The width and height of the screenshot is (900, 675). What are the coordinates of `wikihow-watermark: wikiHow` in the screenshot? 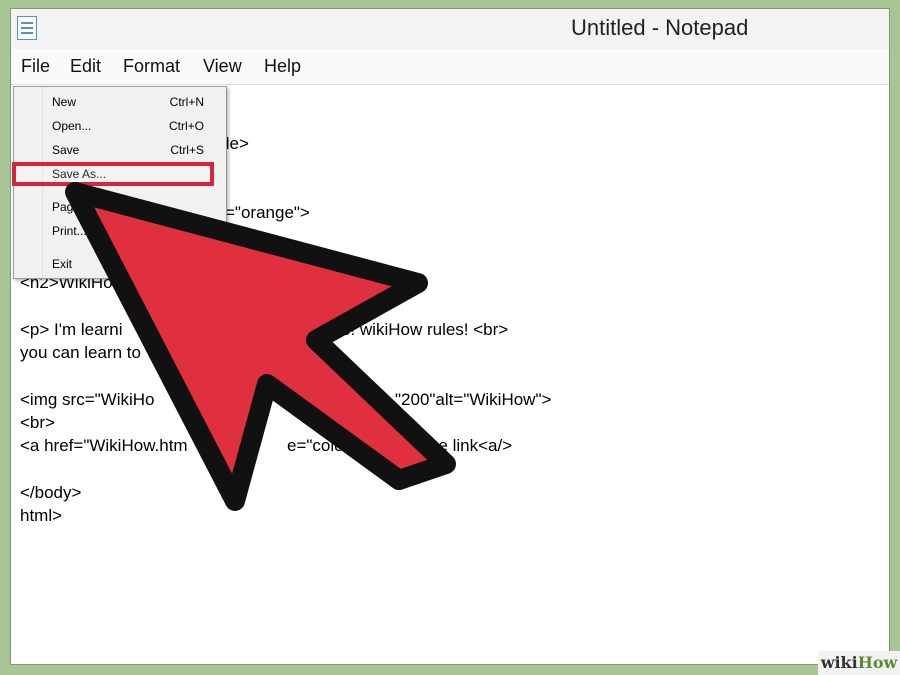 It's located at (859, 663).